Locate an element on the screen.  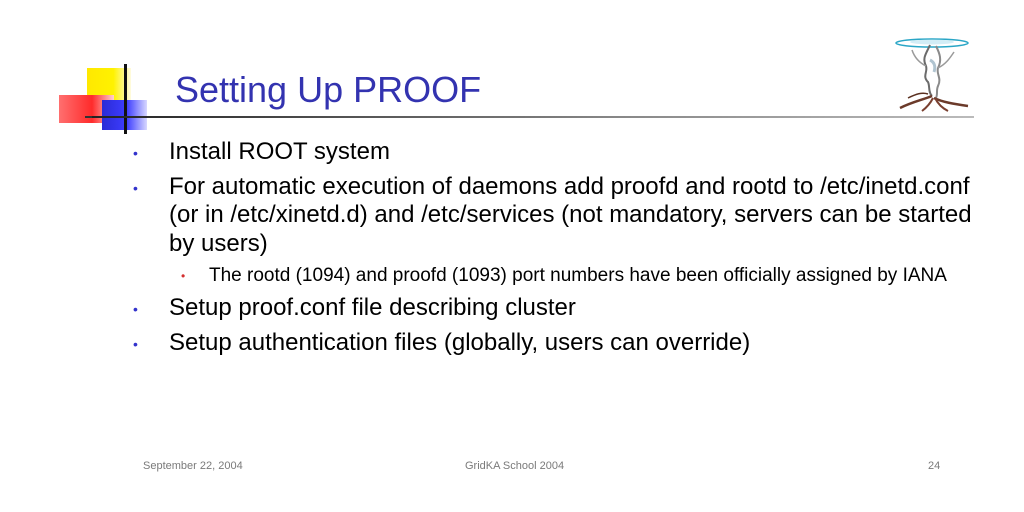
slide-title: Setting Up PROOF is located at coordinates (328, 89).